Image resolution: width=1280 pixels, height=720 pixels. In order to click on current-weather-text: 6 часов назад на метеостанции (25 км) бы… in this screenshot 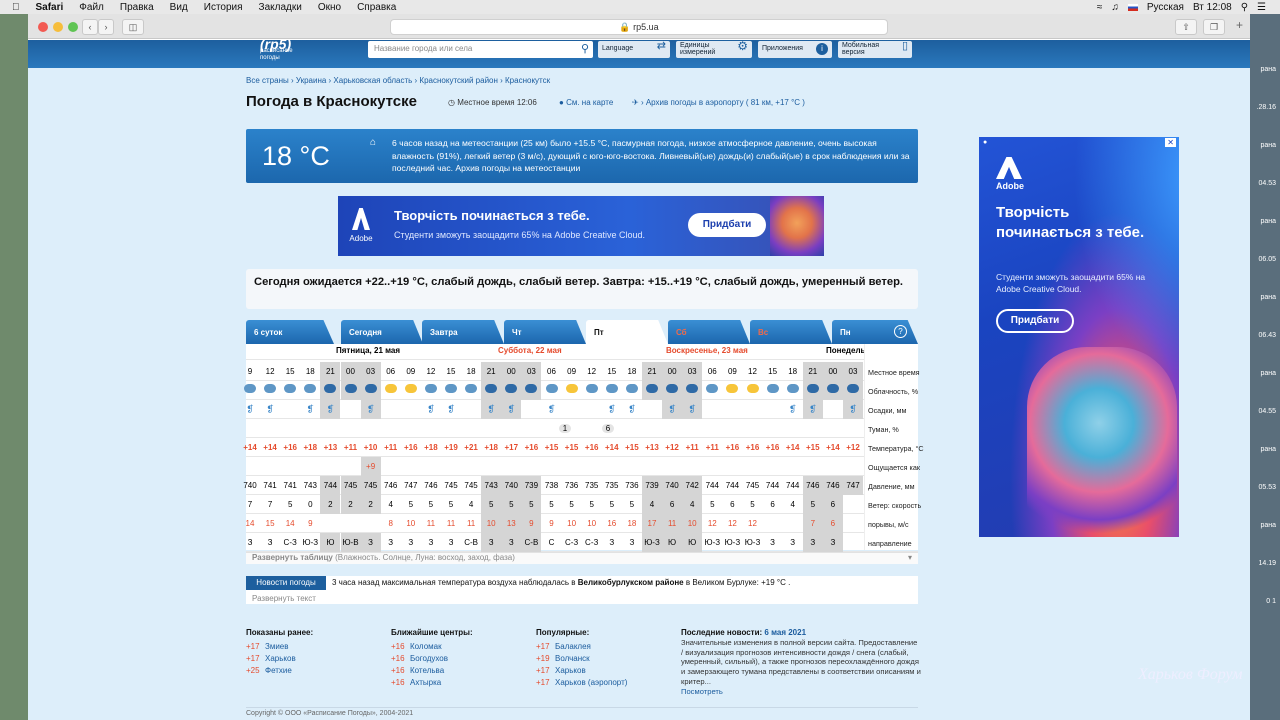, I will do `click(652, 156)`.